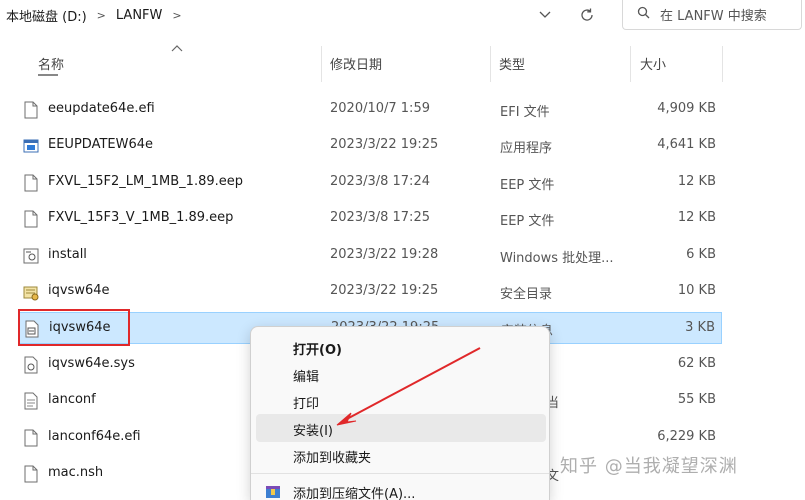 The image size is (805, 500). I want to click on file-size: 4,909 KB, so click(686, 108).